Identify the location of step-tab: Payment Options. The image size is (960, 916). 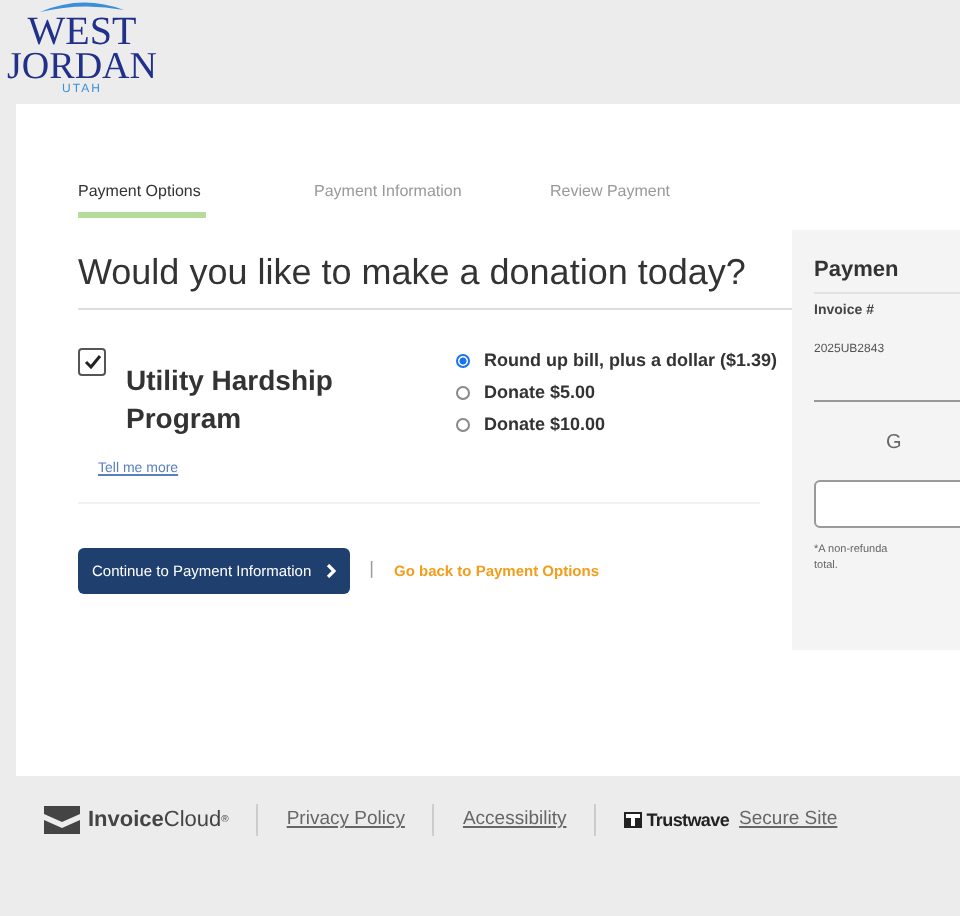
(196, 195).